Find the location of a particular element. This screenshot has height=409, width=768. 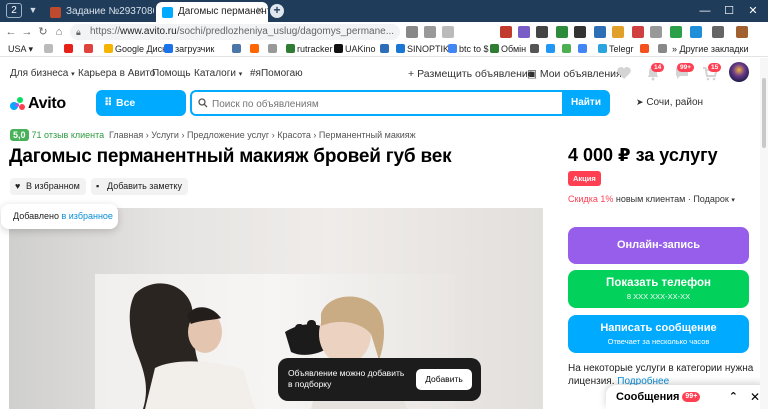

online-booking-button: Онлайн-запись is located at coordinates (658, 245).